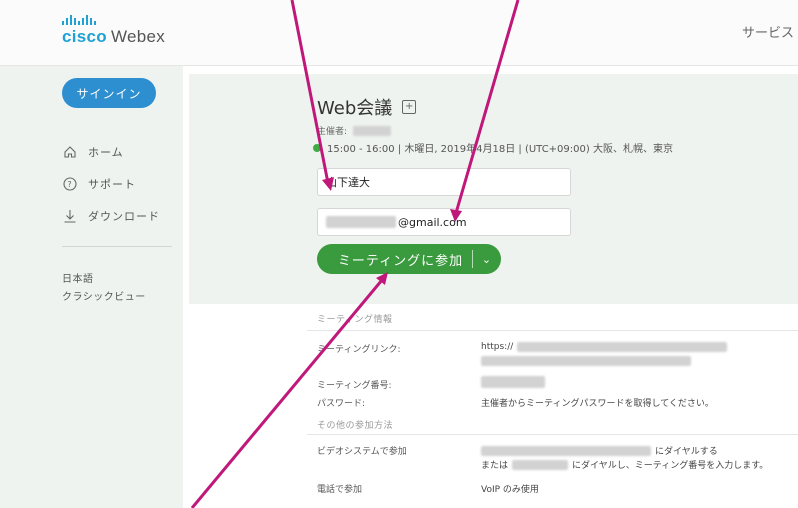 The image size is (798, 508). What do you see at coordinates (348, 182) in the screenshot?
I see `name-value: 山下達大` at bounding box center [348, 182].